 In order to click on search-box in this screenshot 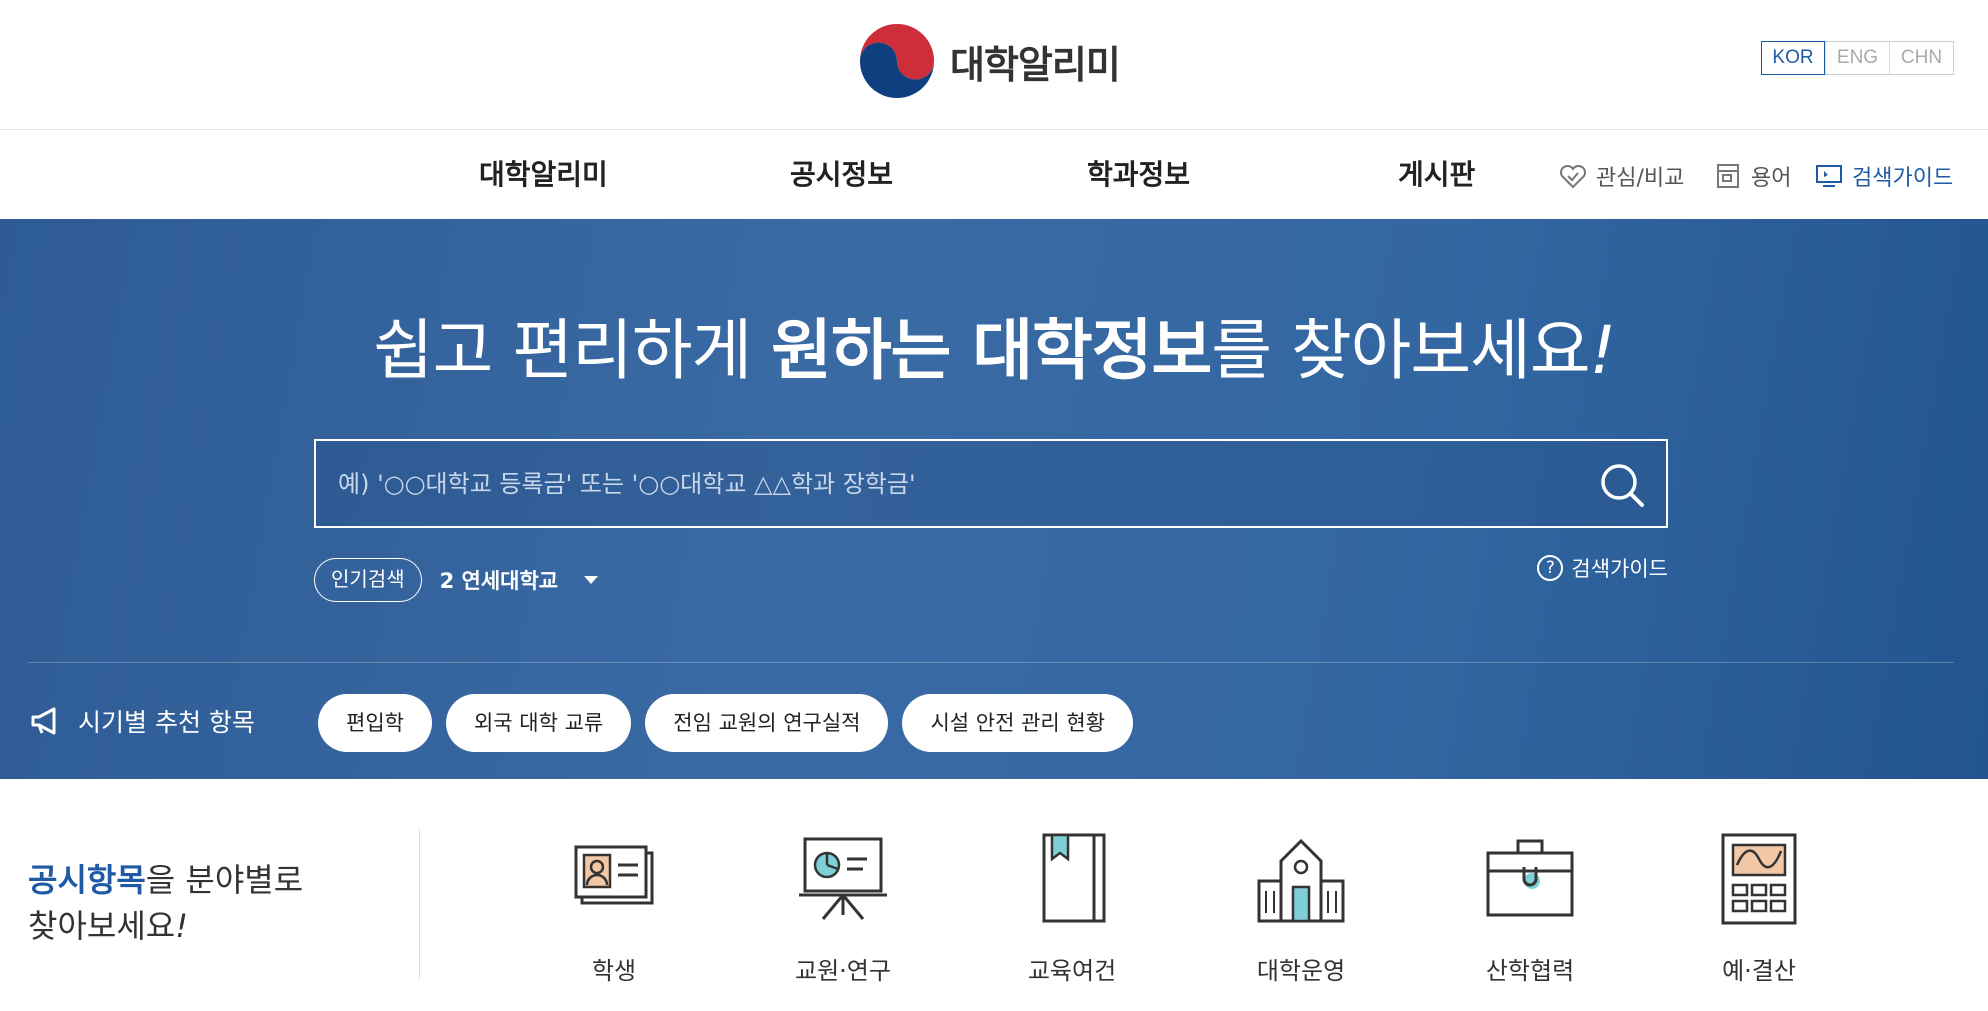, I will do `click(991, 483)`.